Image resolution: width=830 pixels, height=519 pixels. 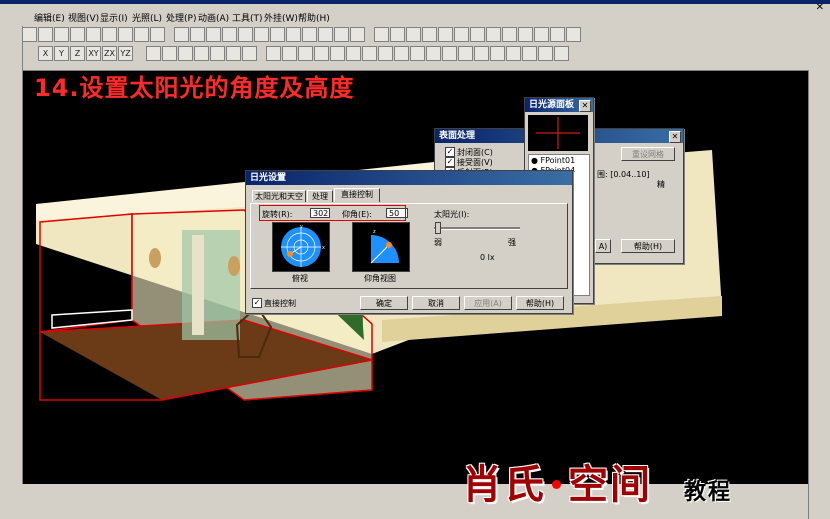 What do you see at coordinates (247, 17) in the screenshot?
I see `menu-tools: 工具(T)` at bounding box center [247, 17].